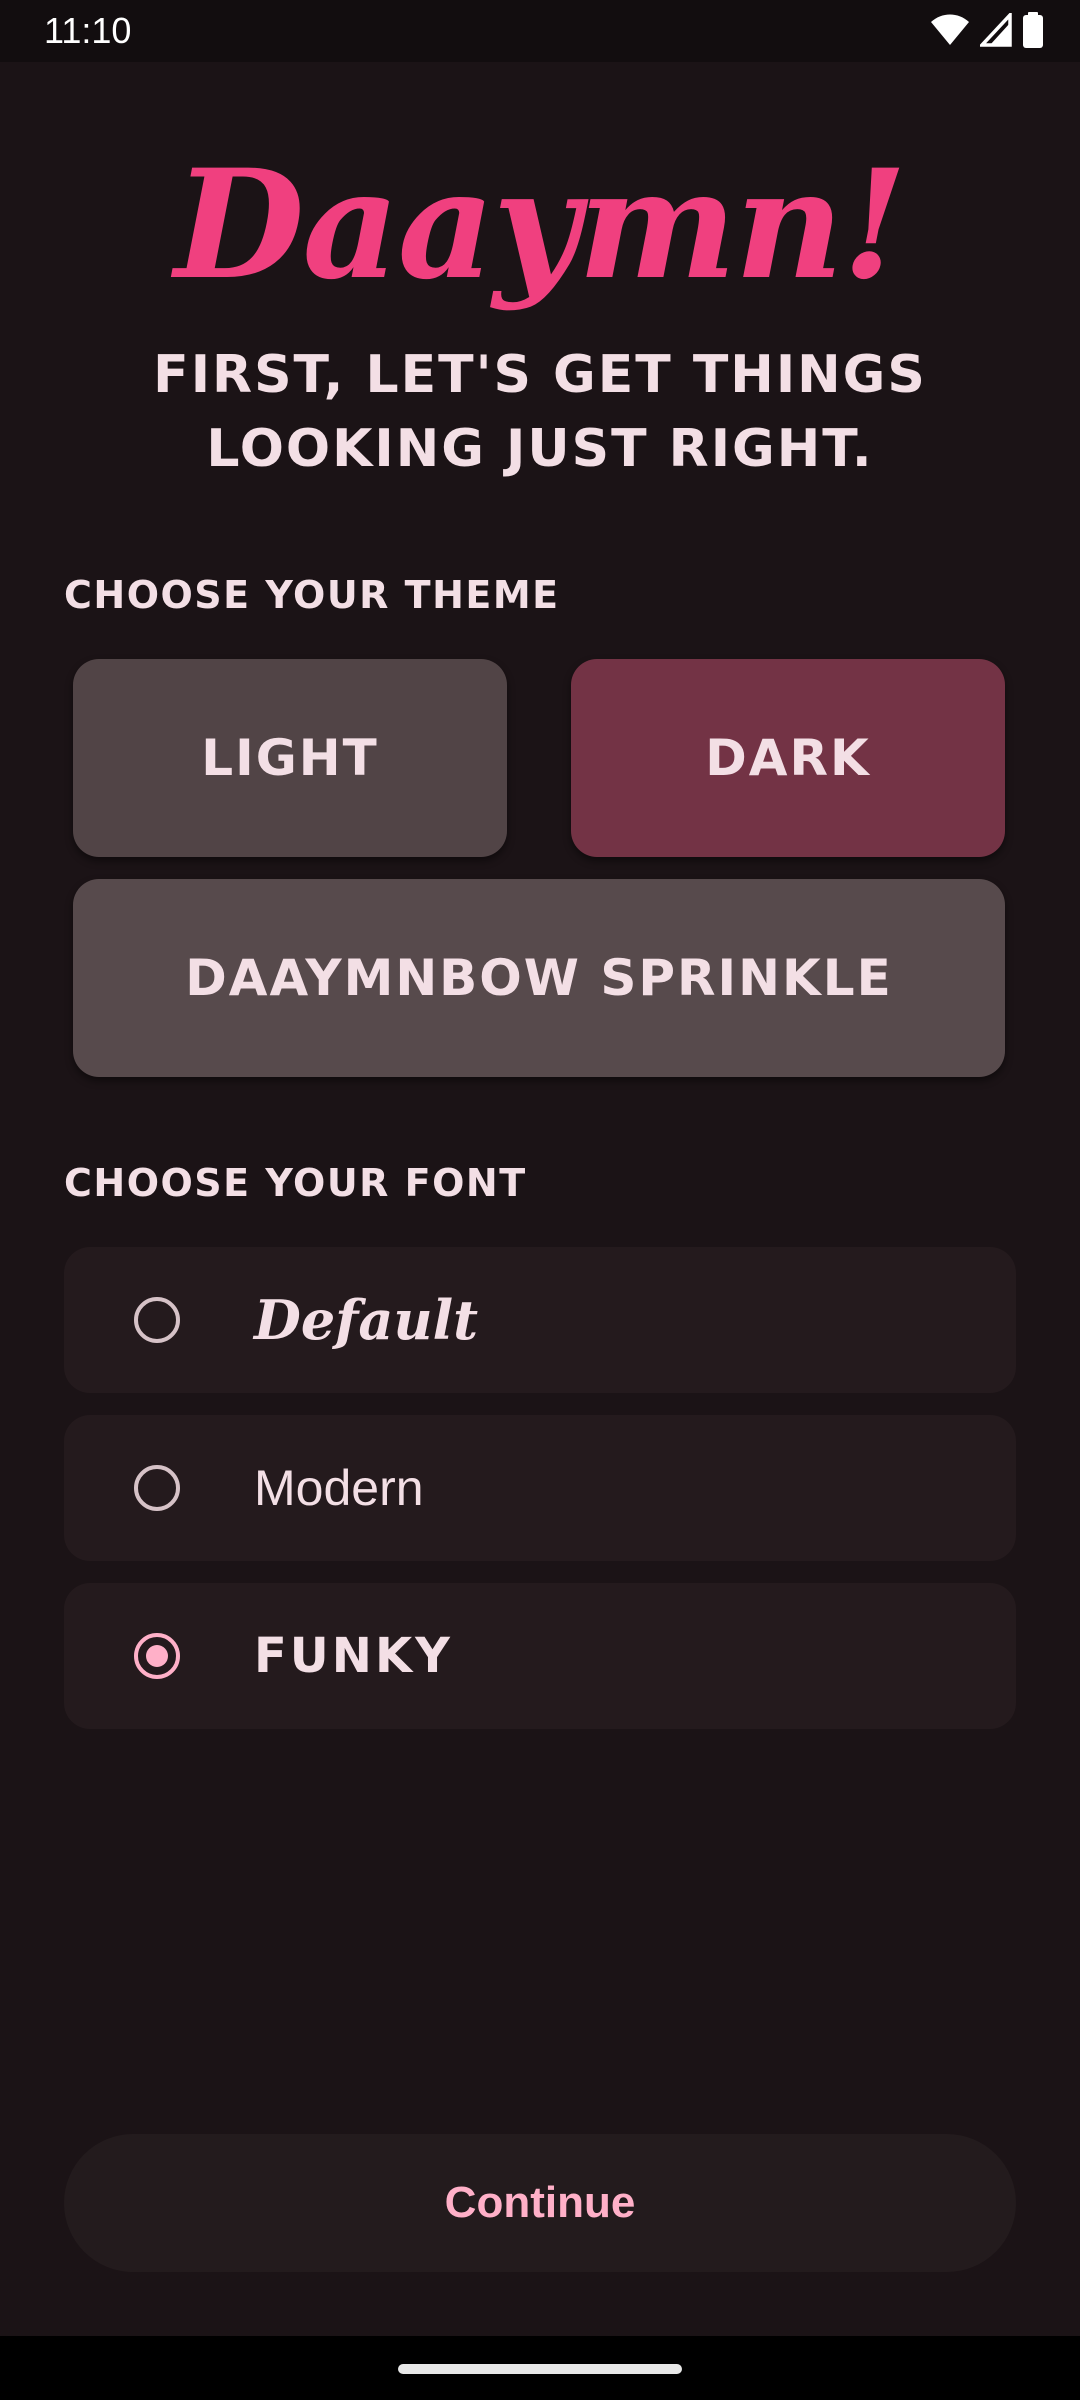 This screenshot has height=2400, width=1080. What do you see at coordinates (788, 758) in the screenshot?
I see `theme-dark-button: DARK` at bounding box center [788, 758].